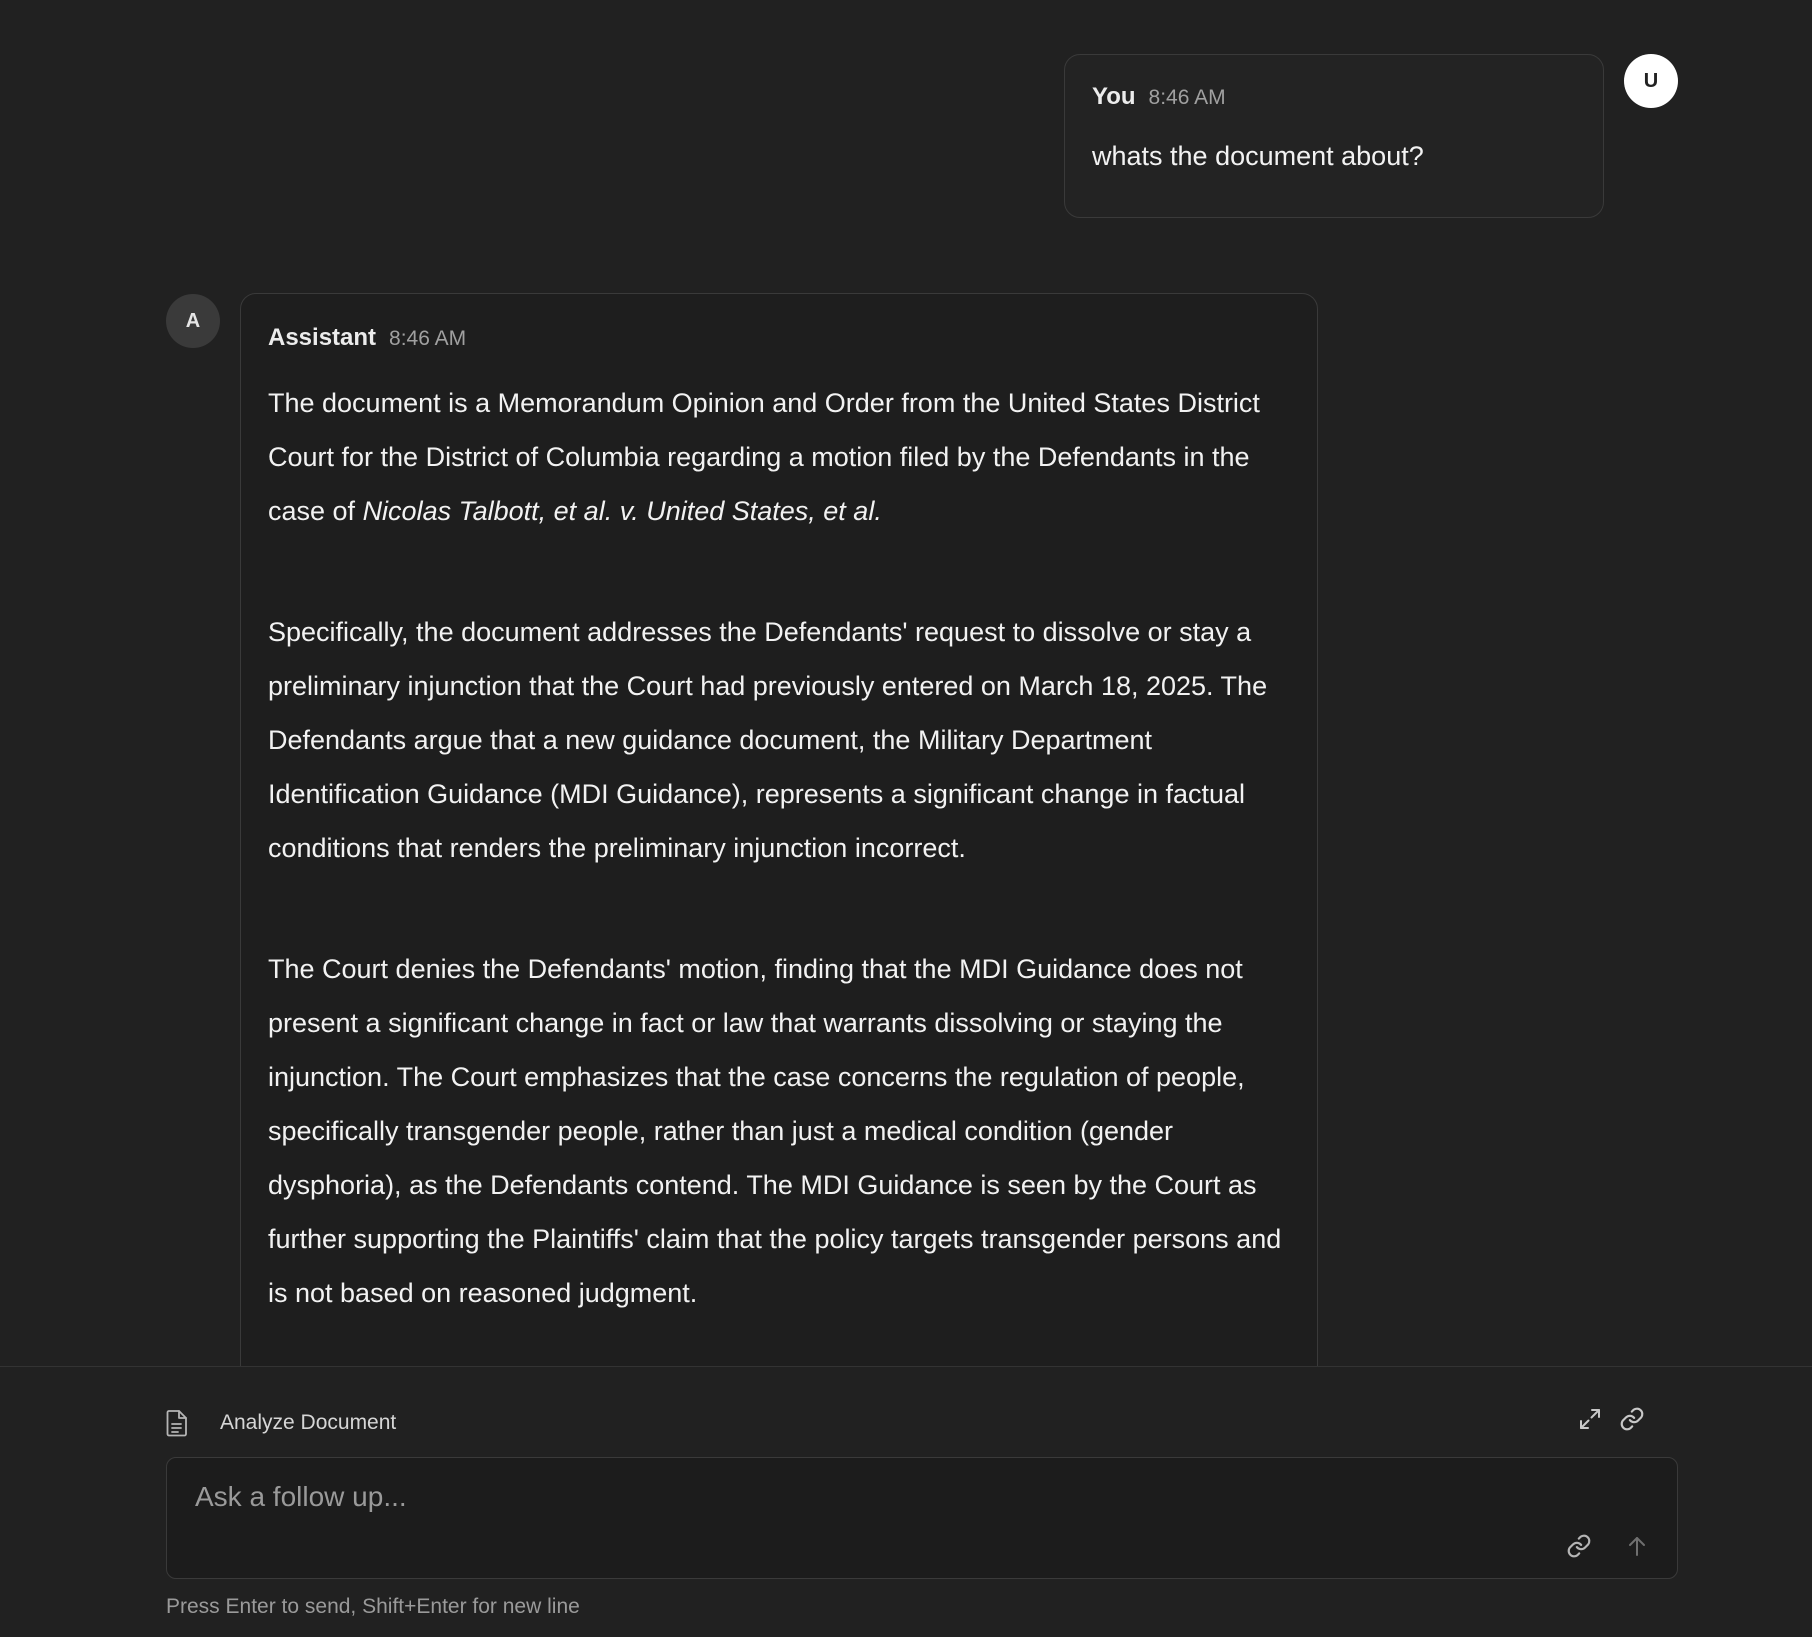 The height and width of the screenshot is (1637, 1812). What do you see at coordinates (1258, 156) in the screenshot?
I see `user-message-text: whats the document about?` at bounding box center [1258, 156].